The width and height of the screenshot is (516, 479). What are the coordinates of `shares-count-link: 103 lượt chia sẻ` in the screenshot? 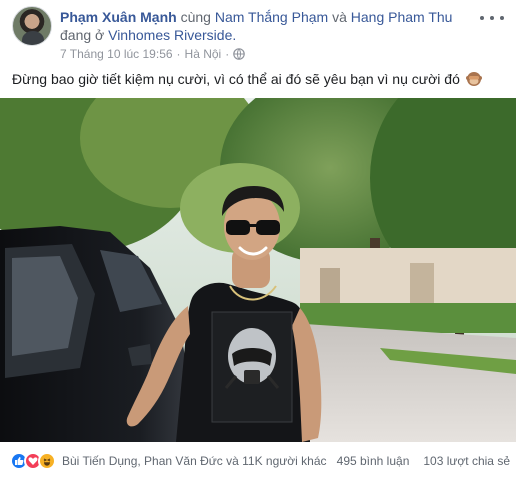 It's located at (466, 461).